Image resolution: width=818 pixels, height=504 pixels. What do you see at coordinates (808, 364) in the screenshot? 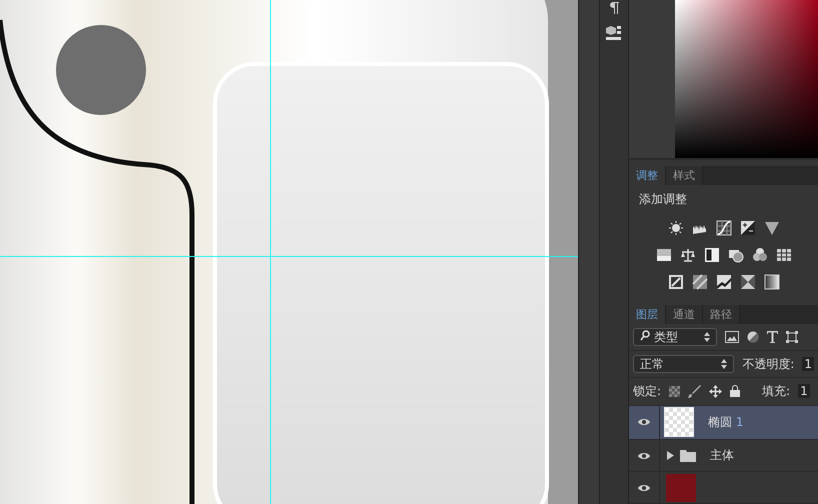
I see `opacity-field: 1` at bounding box center [808, 364].